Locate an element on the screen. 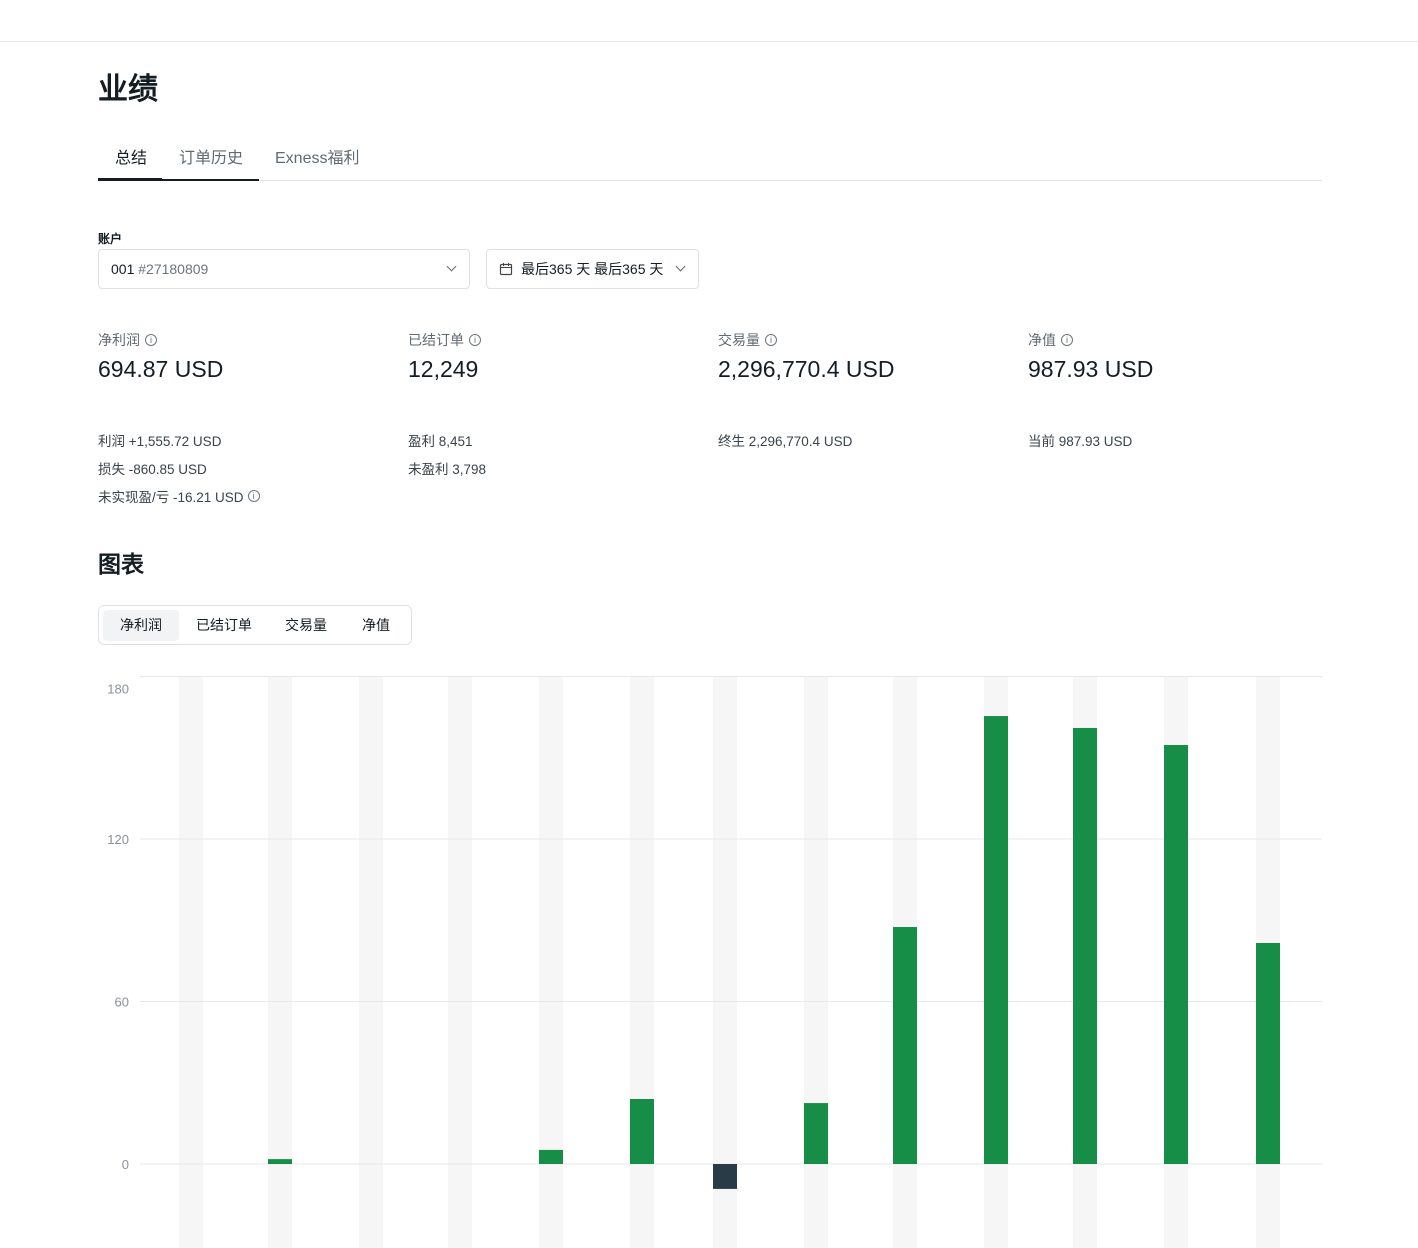 The width and height of the screenshot is (1418, 1248). profit-detail: 利润 +1,555.72 USD is located at coordinates (160, 441).